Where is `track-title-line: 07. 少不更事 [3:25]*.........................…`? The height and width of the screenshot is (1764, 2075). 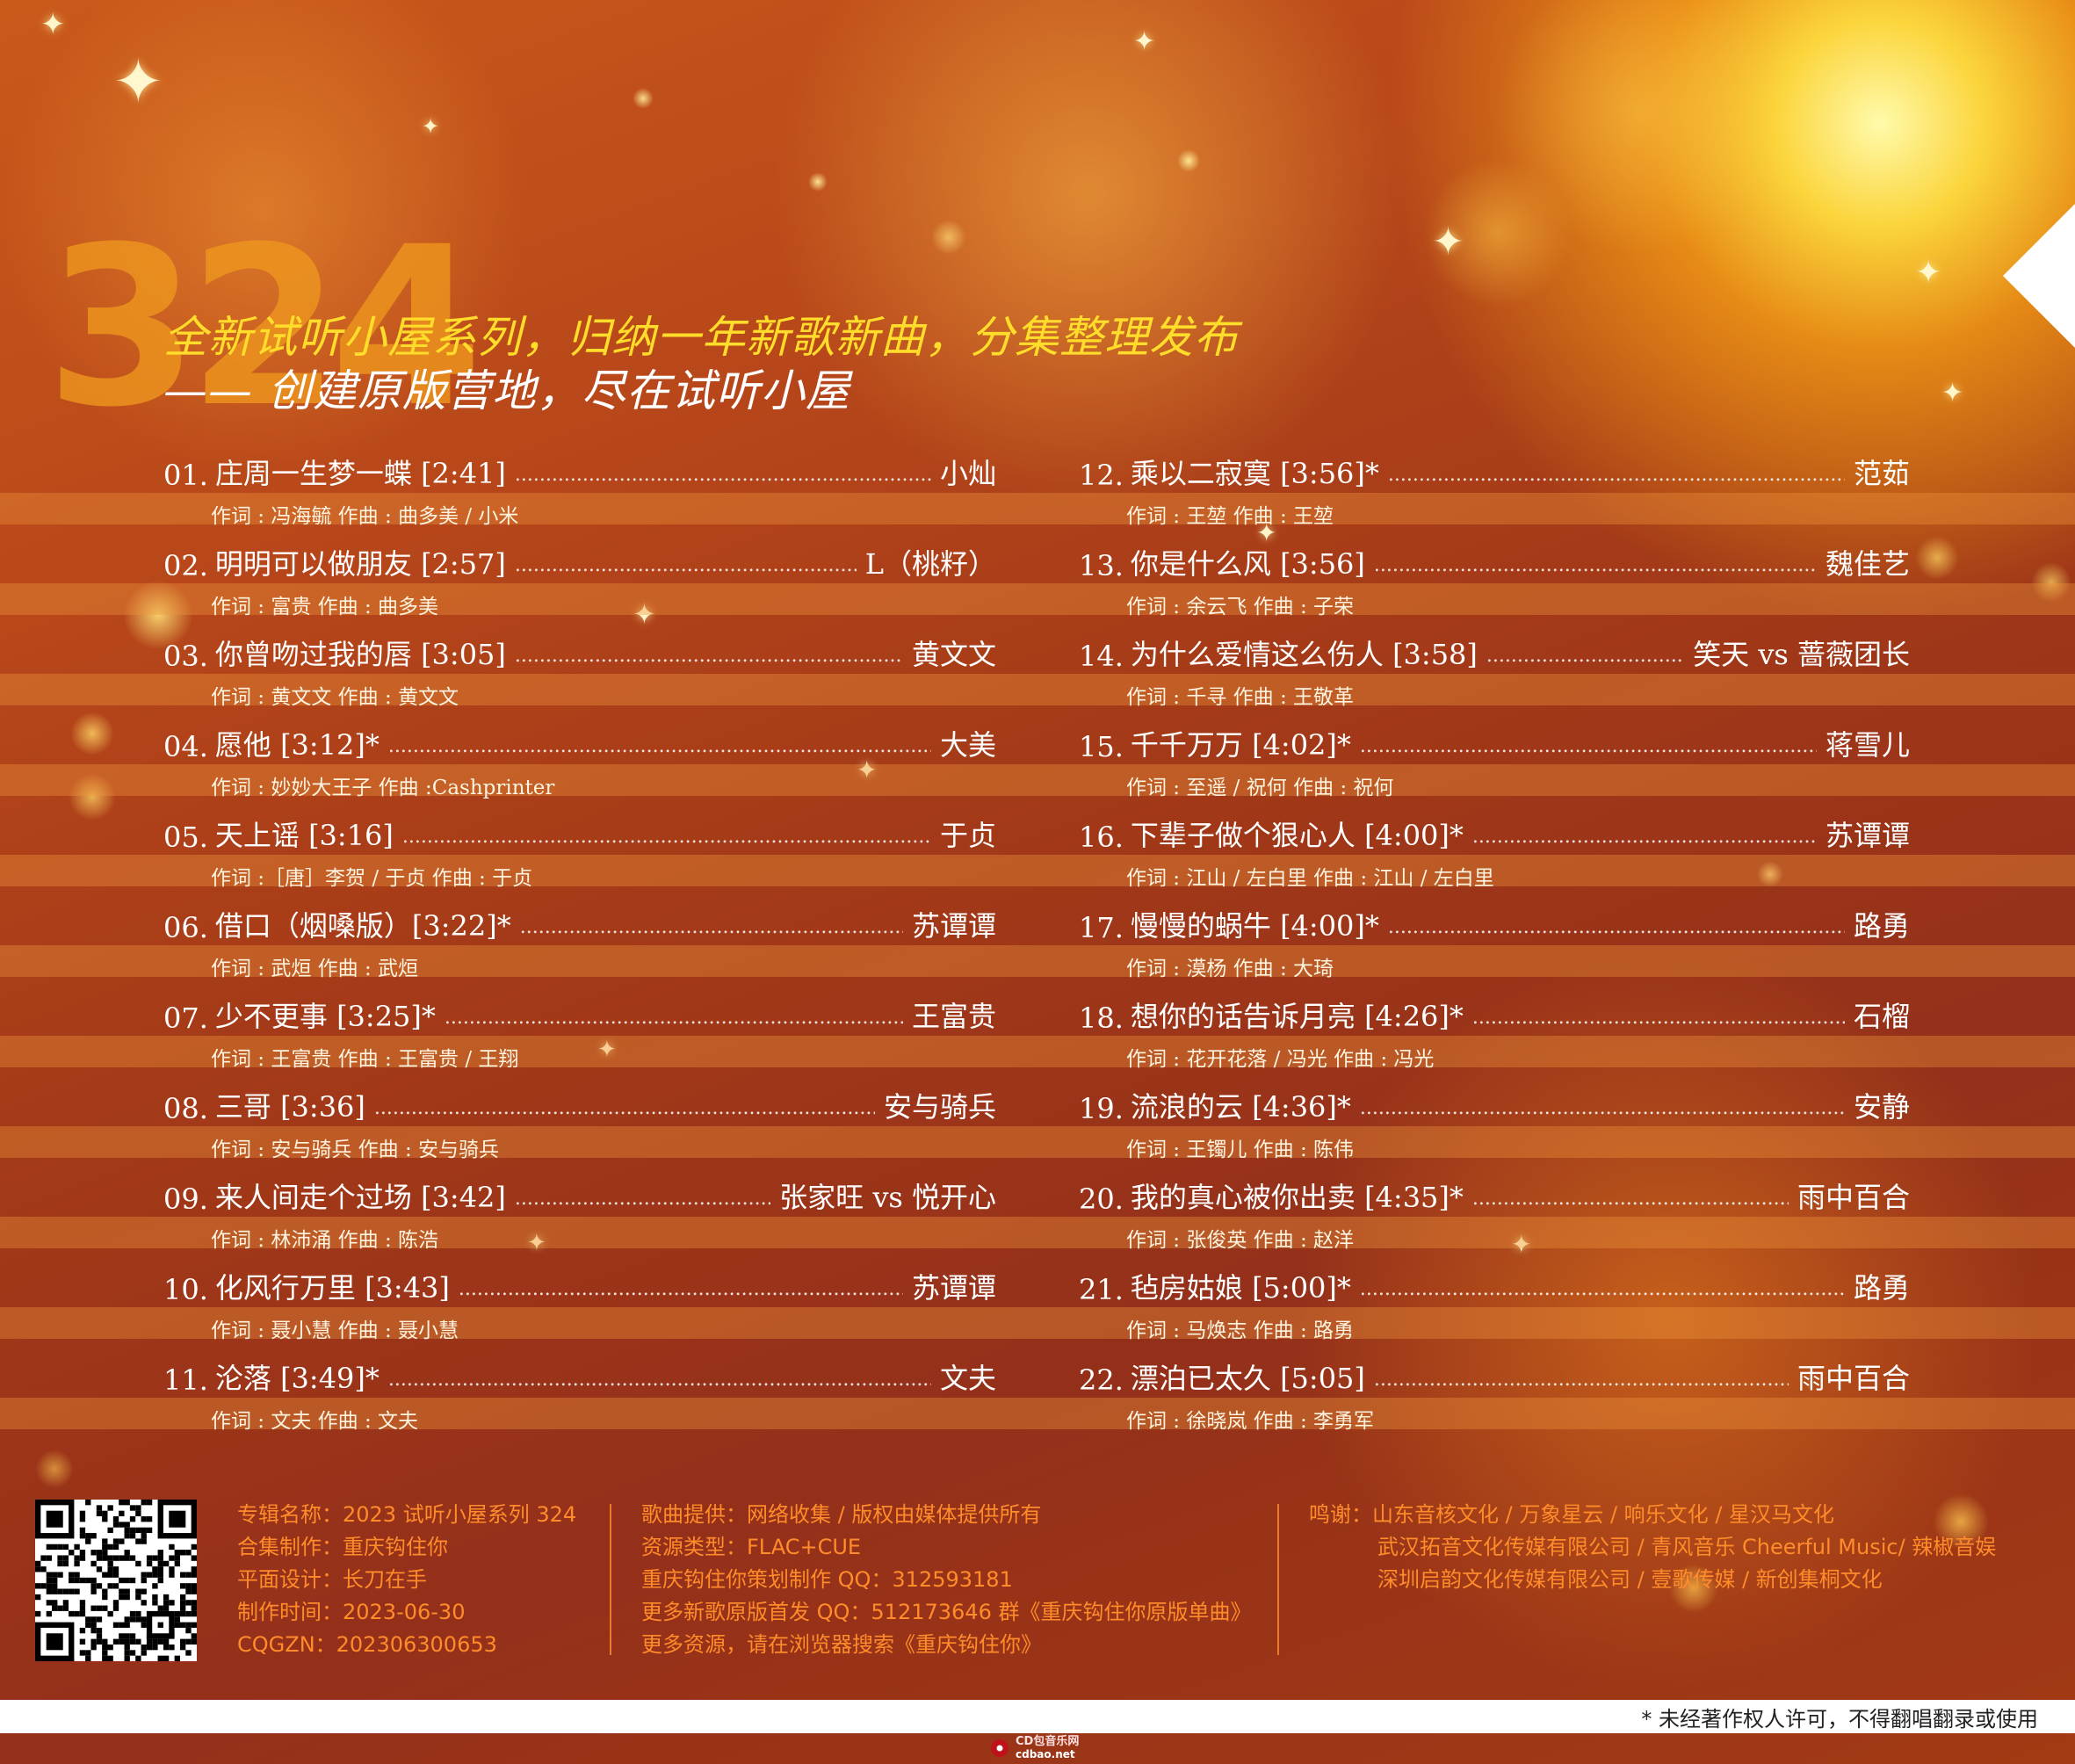
track-title-line: 07. 少不更事 [3:25]*.........................… is located at coordinates (579, 1013).